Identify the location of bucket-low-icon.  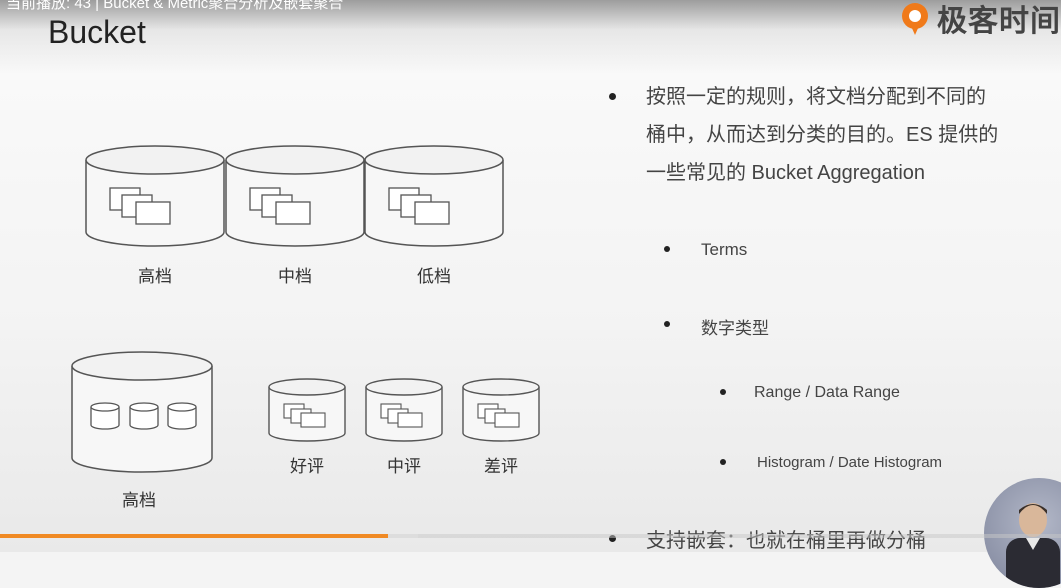
(434, 196).